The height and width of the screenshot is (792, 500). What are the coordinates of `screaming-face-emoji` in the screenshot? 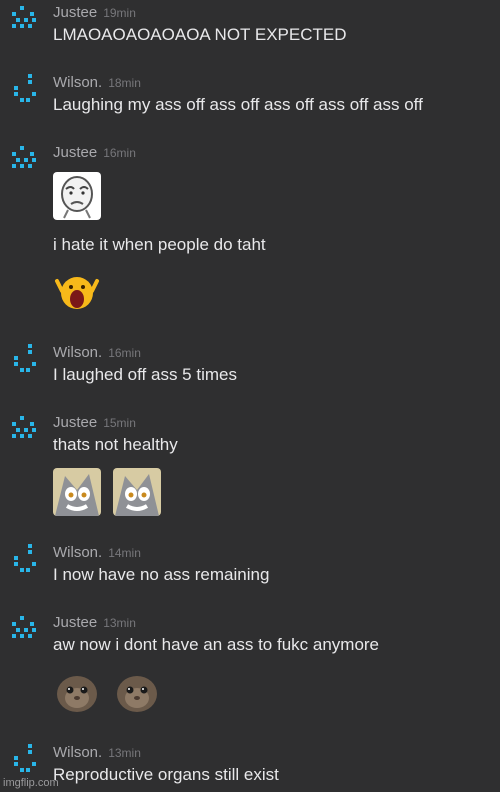 It's located at (77, 291).